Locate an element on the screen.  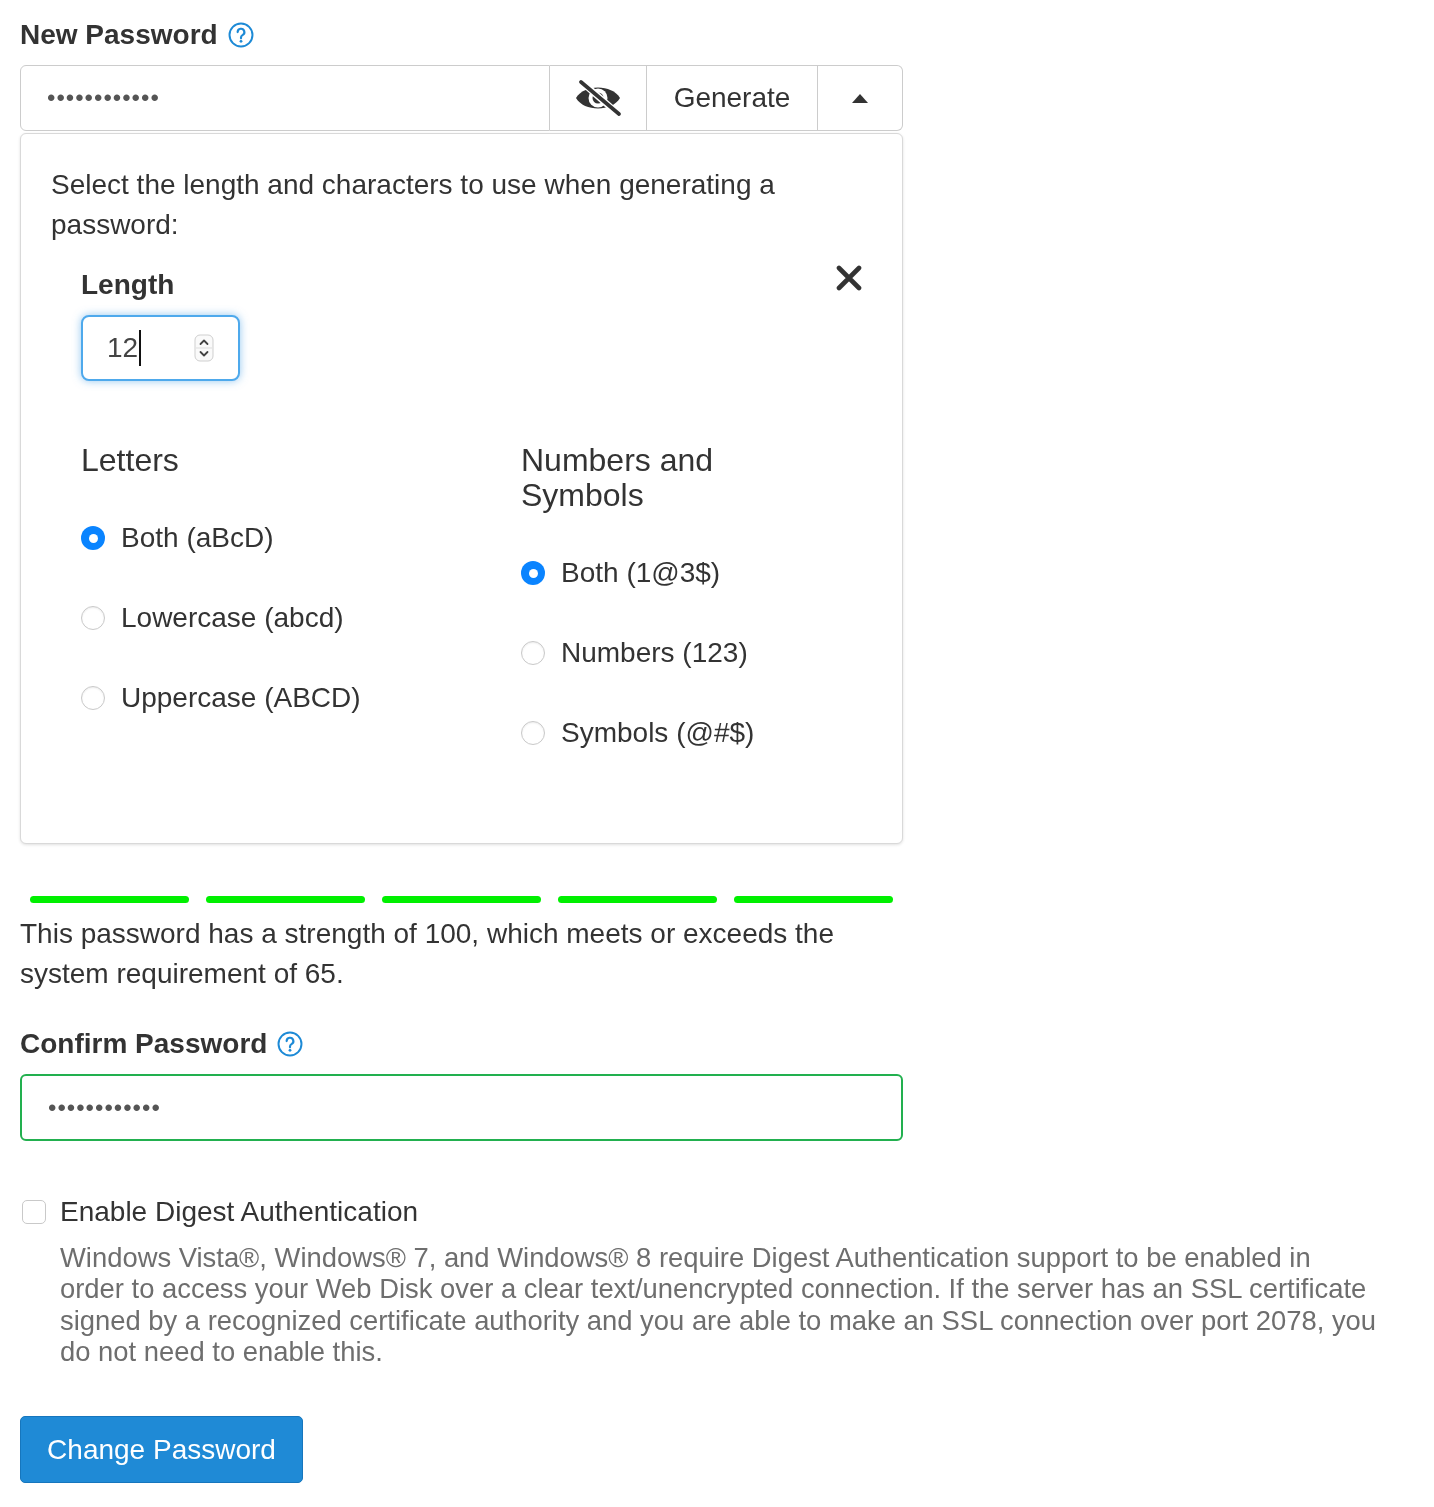
field-label: New Password is located at coordinates (119, 35).